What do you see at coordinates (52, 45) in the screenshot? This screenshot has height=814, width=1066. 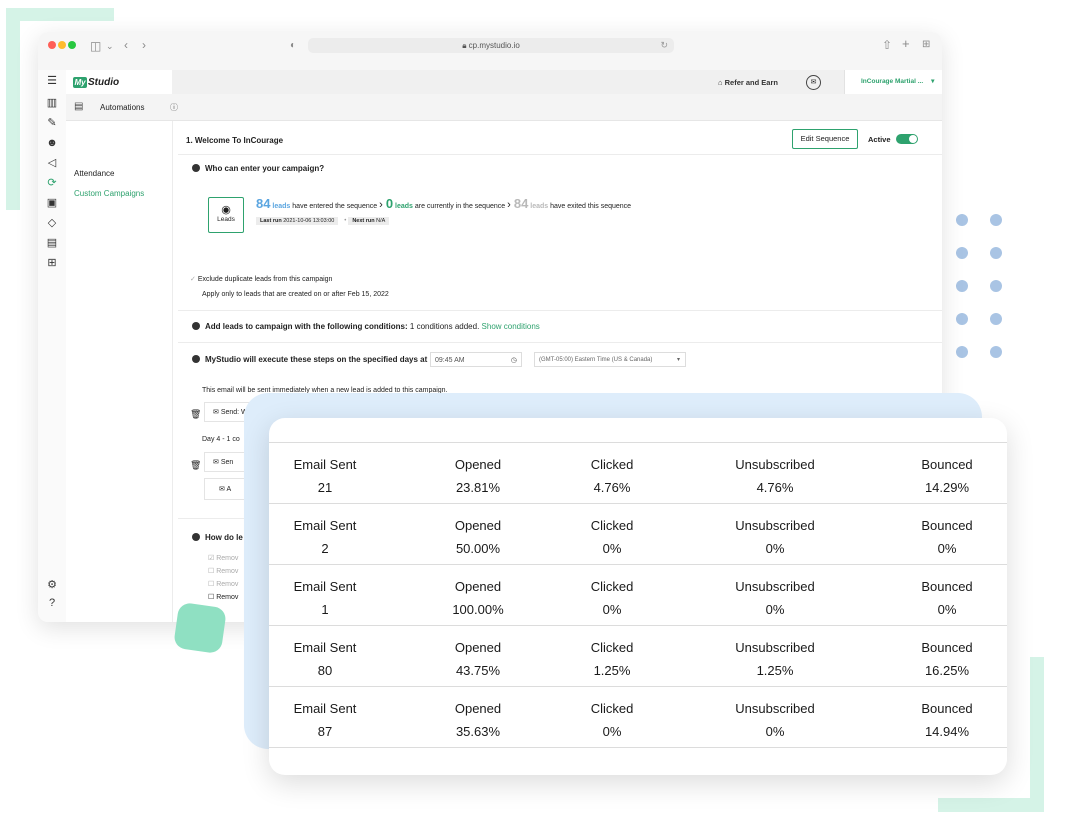 I see `close-window-button` at bounding box center [52, 45].